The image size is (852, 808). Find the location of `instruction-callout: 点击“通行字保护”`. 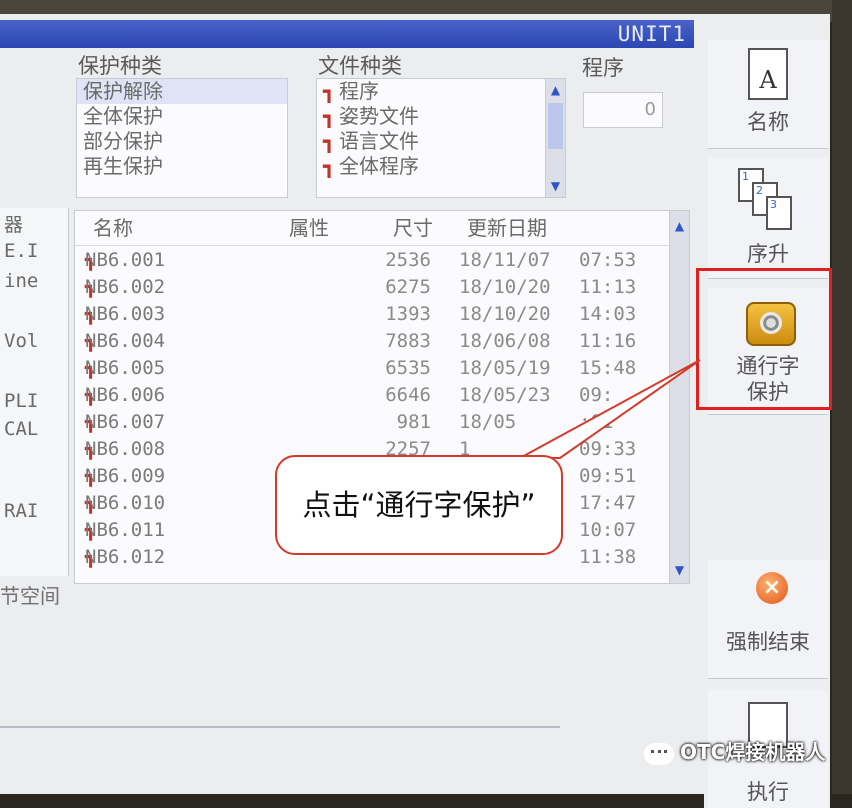

instruction-callout: 点击“通行字保护” is located at coordinates (419, 505).